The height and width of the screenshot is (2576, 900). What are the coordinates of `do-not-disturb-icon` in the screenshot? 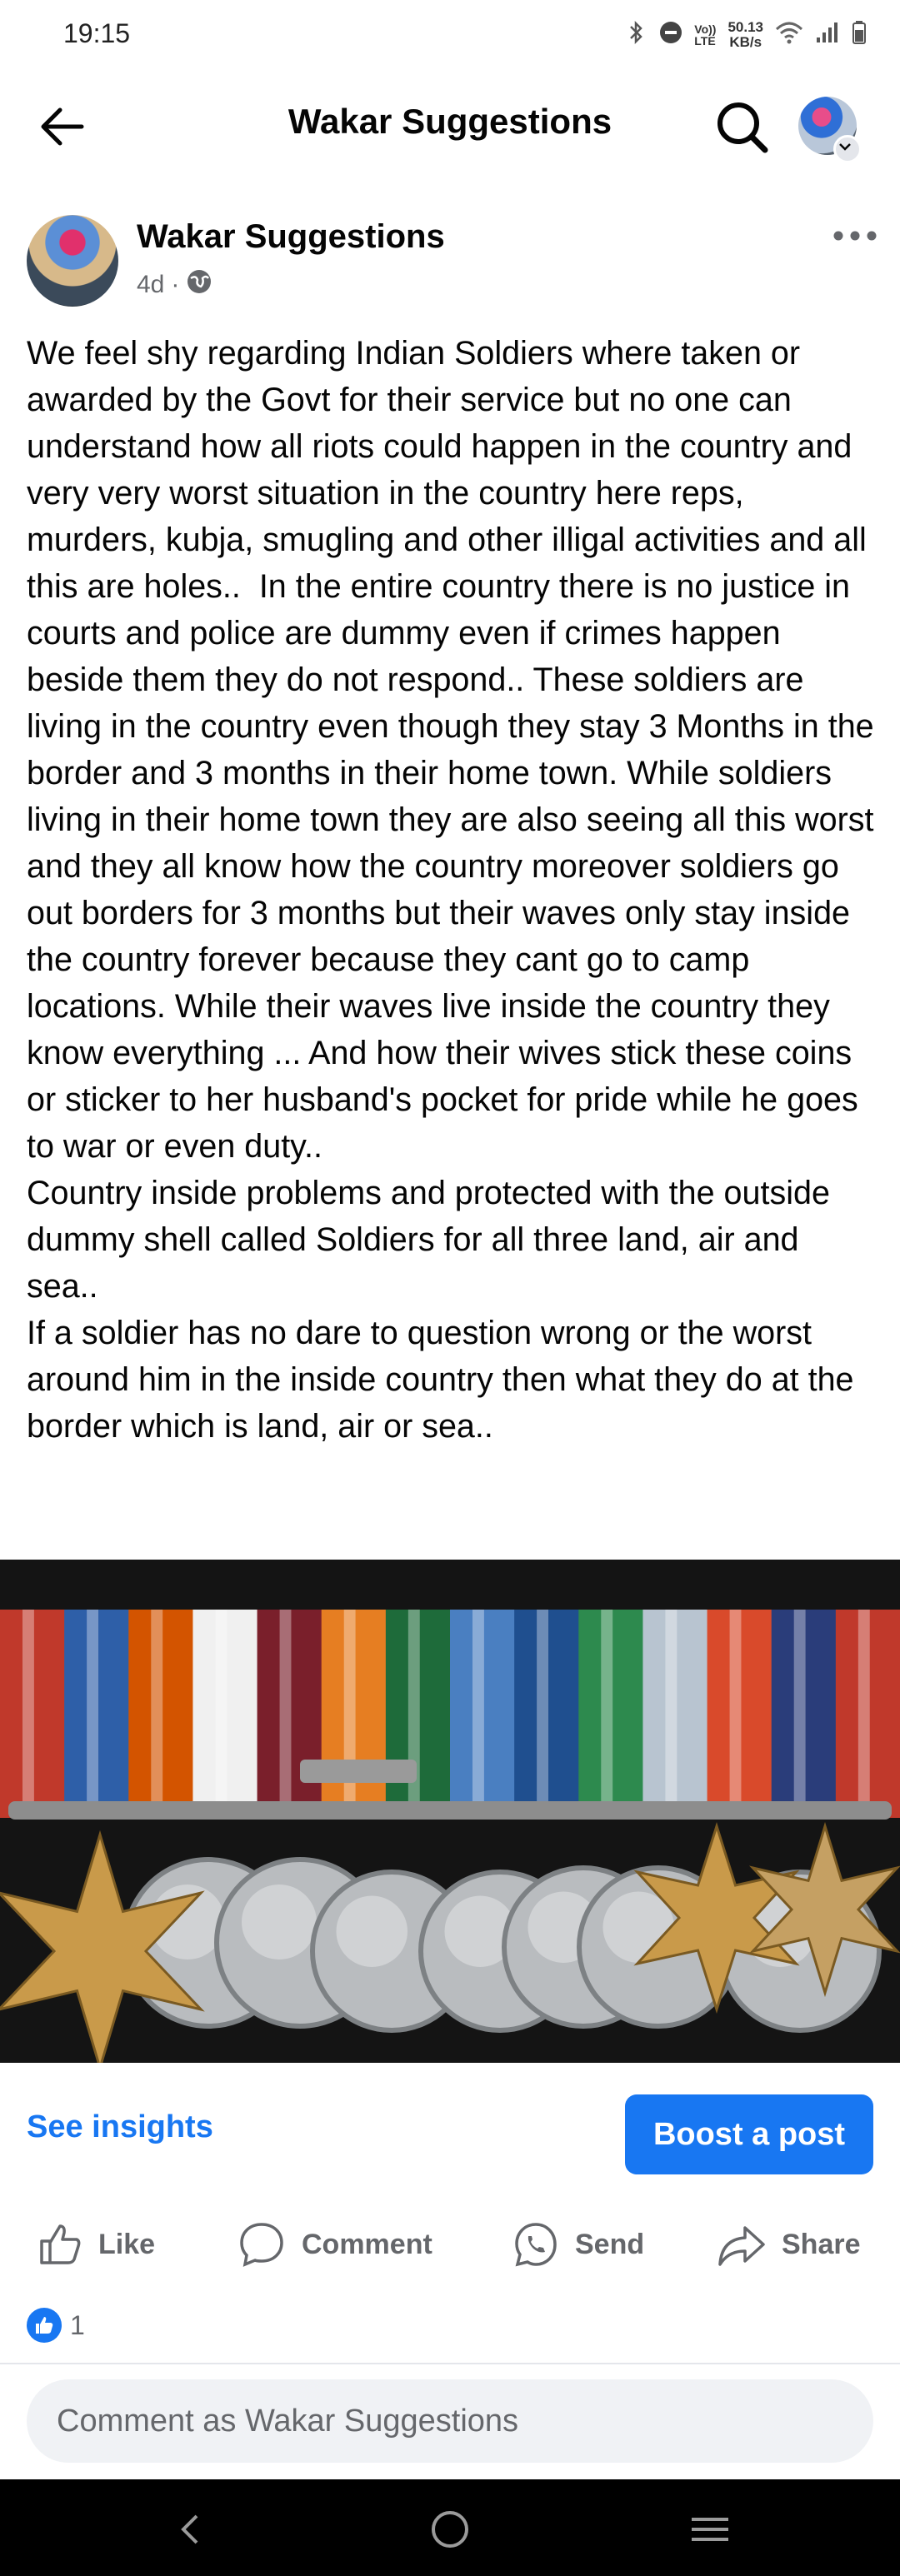 It's located at (670, 35).